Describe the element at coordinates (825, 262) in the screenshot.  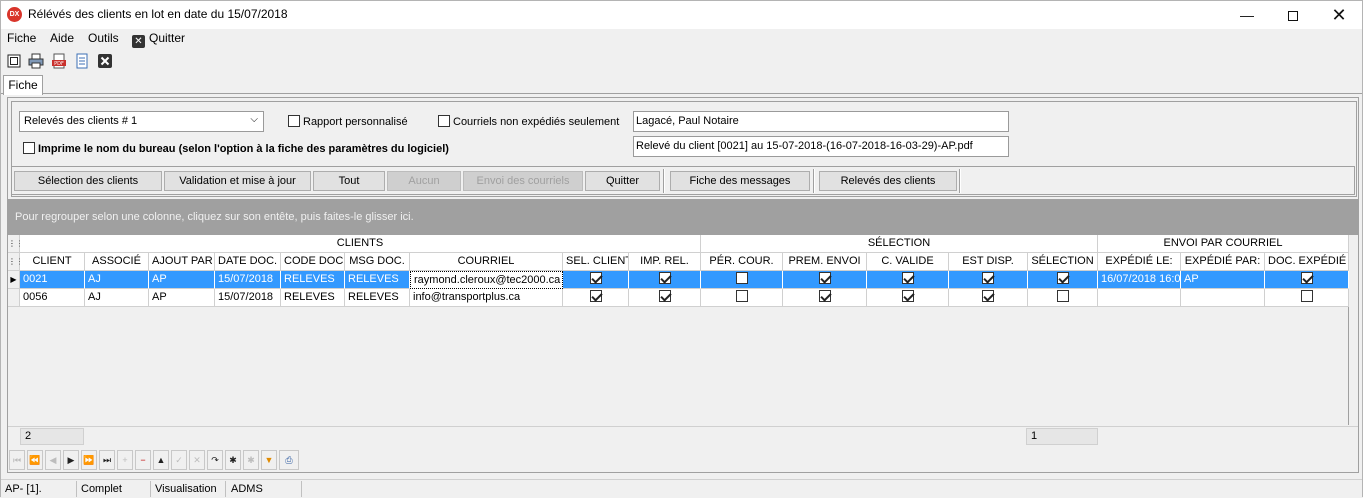
I see `col-prem-envoi: PREM. ENVOI` at that location.